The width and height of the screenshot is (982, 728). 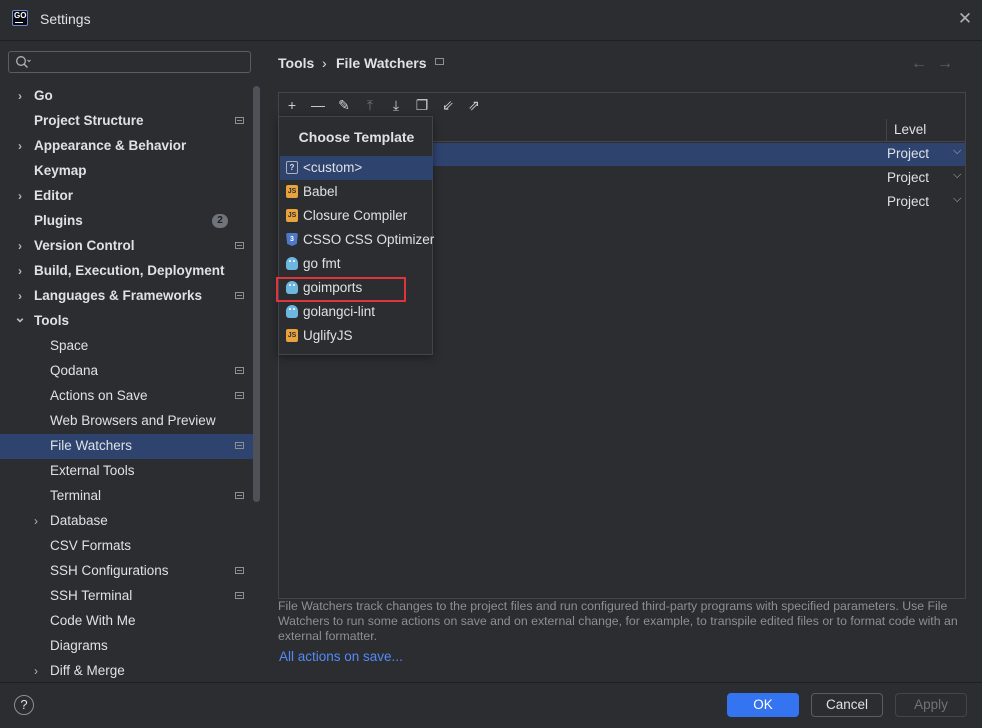 I want to click on sidebar-item: › Diff & Merge, so click(x=130, y=671).